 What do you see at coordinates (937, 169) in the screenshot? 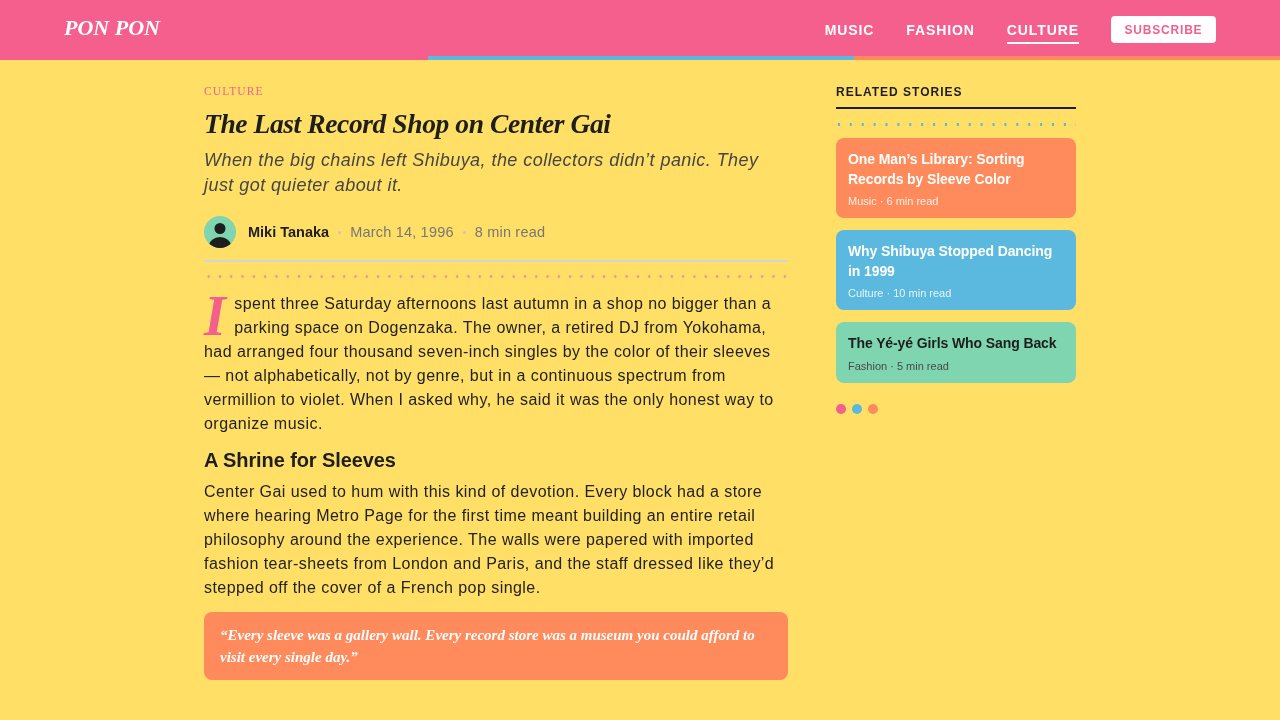
I see `story-title: One Man’s Library: Sorting Records by Sleeve Color` at bounding box center [937, 169].